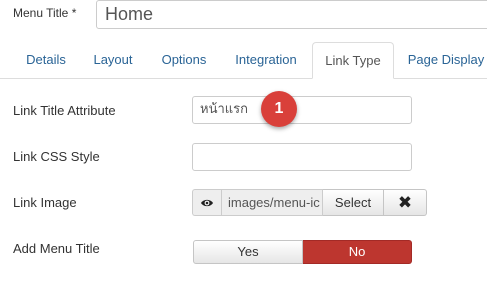  Describe the element at coordinates (248, 252) in the screenshot. I see `yes-button: Yes` at that location.